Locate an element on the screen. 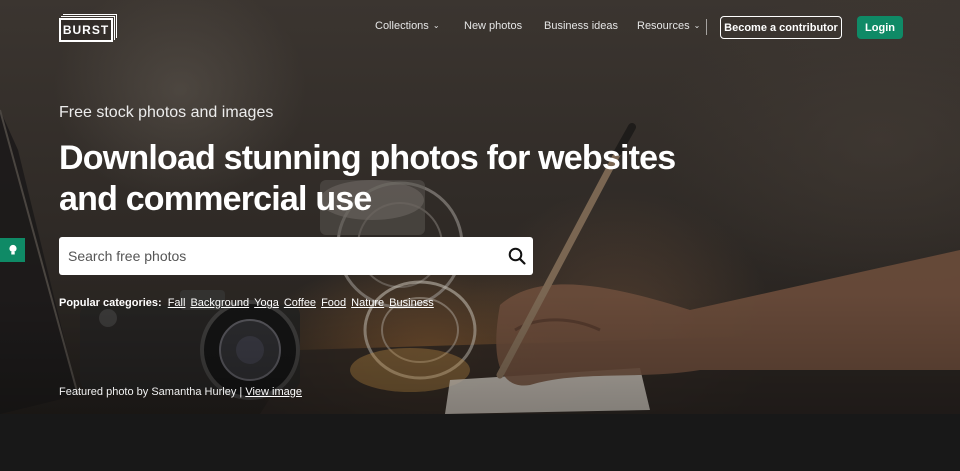 The image size is (960, 471). category-link-food: Food is located at coordinates (333, 303).